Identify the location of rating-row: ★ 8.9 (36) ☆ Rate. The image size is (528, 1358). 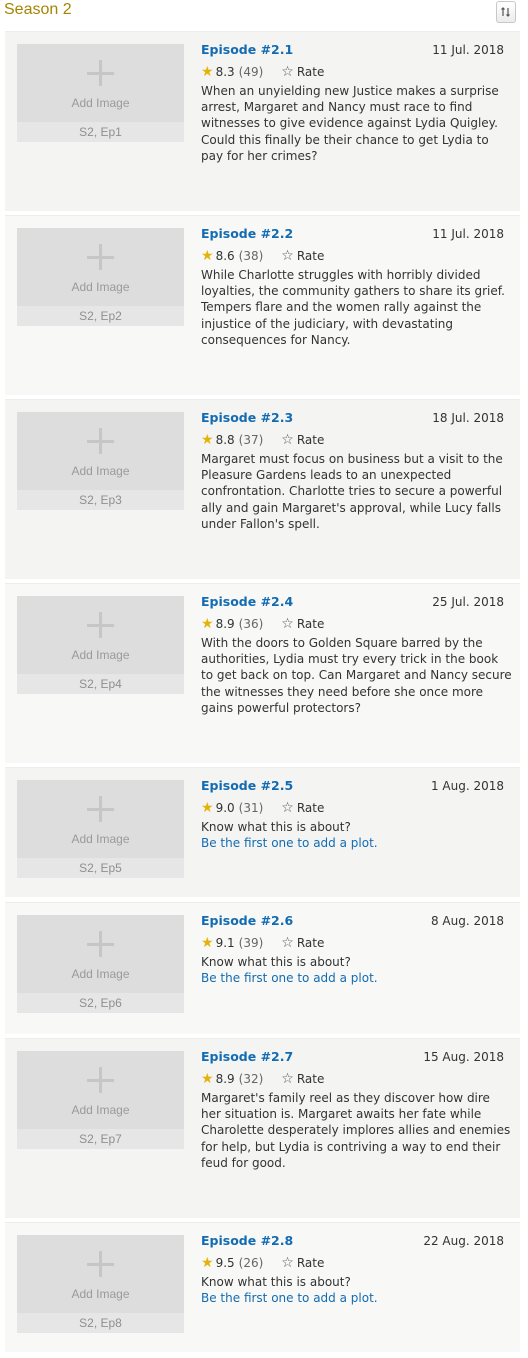
(262, 624).